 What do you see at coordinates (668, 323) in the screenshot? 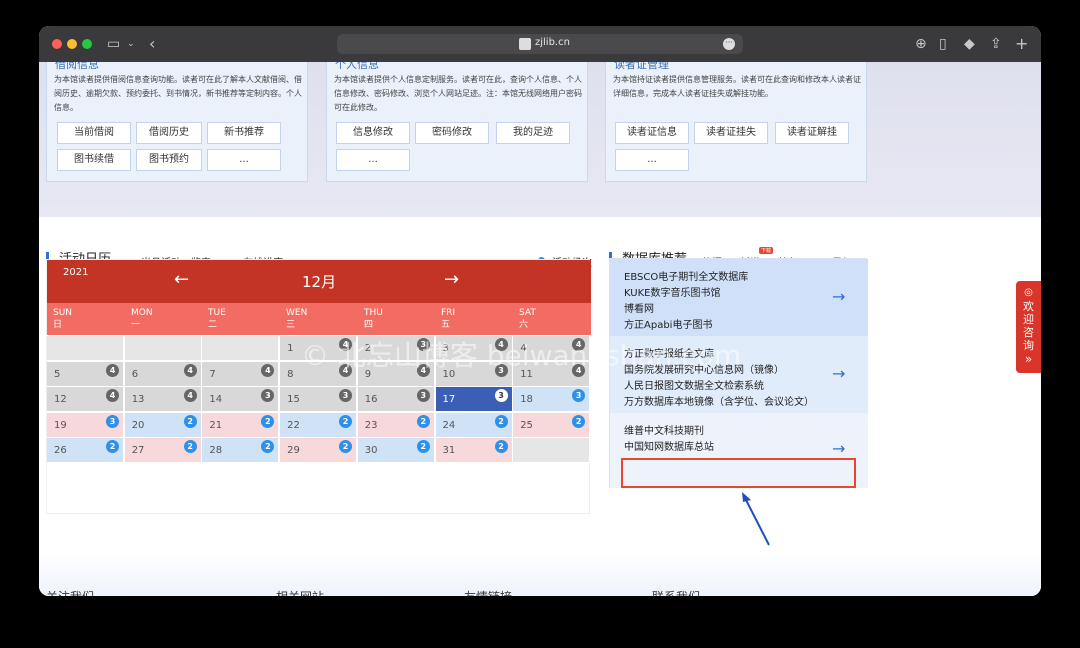
I see `database-link: 方正Apabi电子图书` at bounding box center [668, 323].